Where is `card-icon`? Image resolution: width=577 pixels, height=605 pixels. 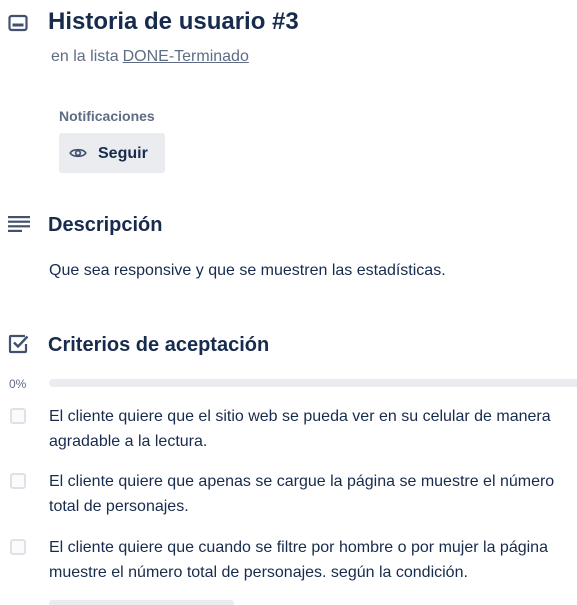 card-icon is located at coordinates (18, 23).